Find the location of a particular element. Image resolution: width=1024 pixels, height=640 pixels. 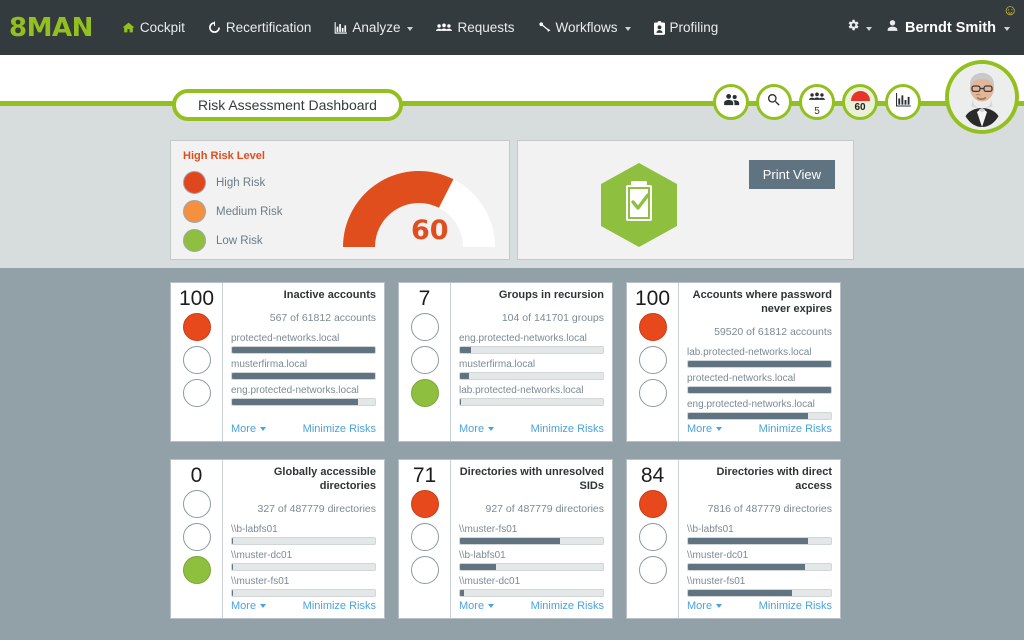

nav-chevron-down-icon is located at coordinates (410, 29).